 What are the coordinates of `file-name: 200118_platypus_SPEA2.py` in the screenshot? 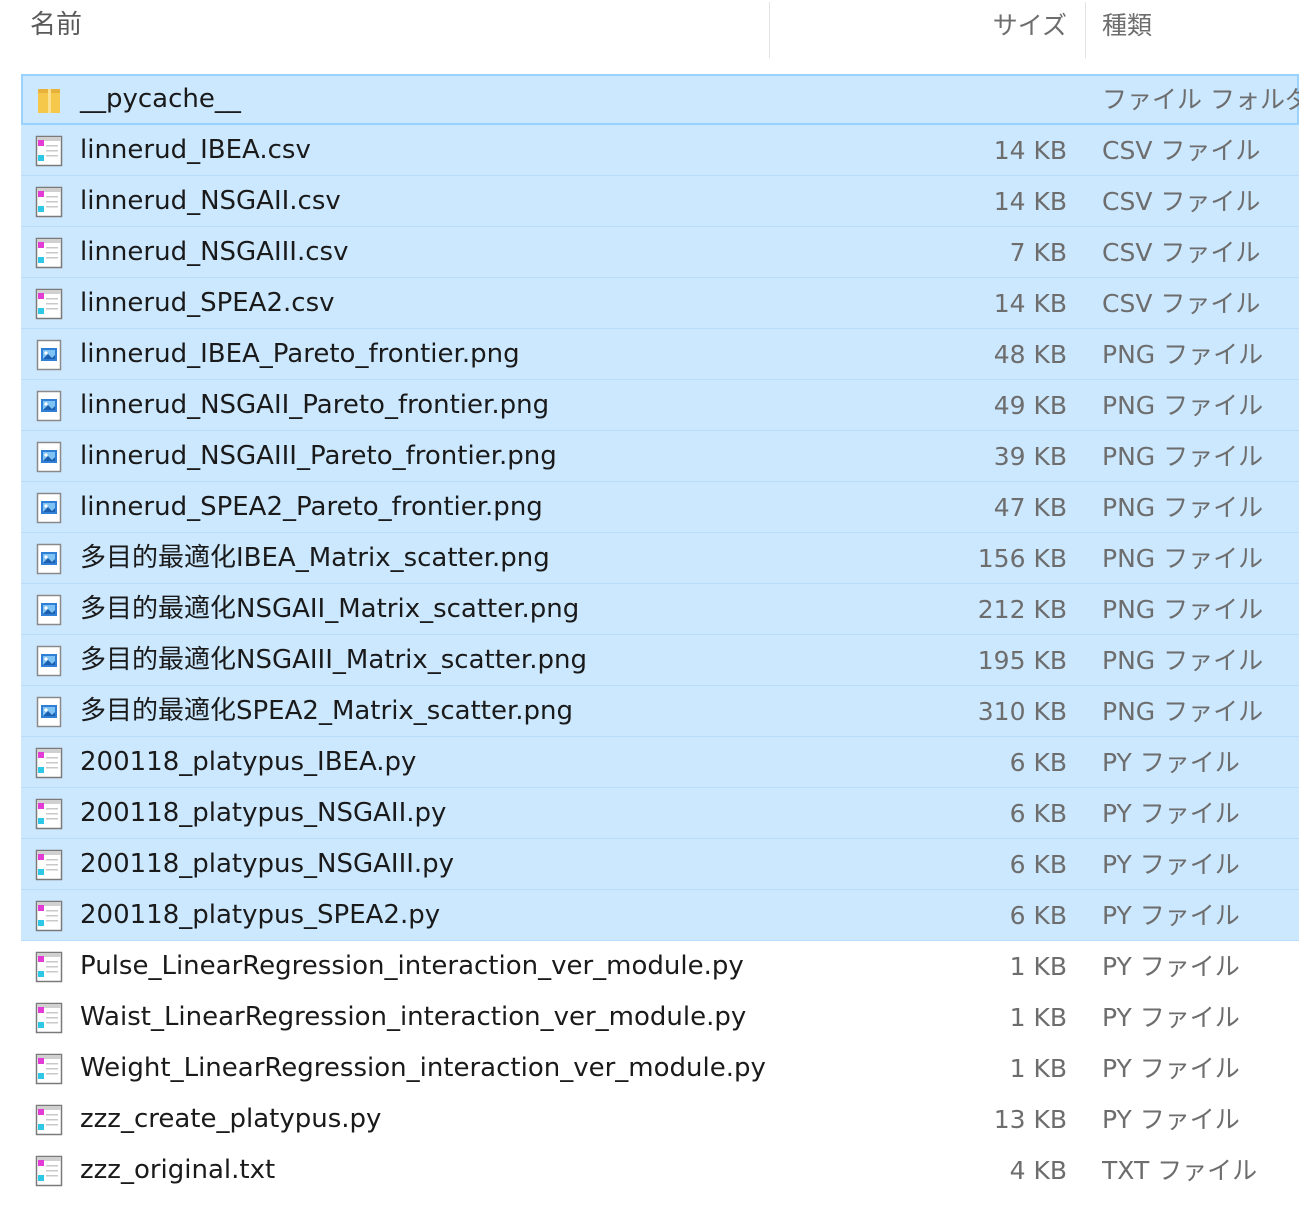 It's located at (260, 915).